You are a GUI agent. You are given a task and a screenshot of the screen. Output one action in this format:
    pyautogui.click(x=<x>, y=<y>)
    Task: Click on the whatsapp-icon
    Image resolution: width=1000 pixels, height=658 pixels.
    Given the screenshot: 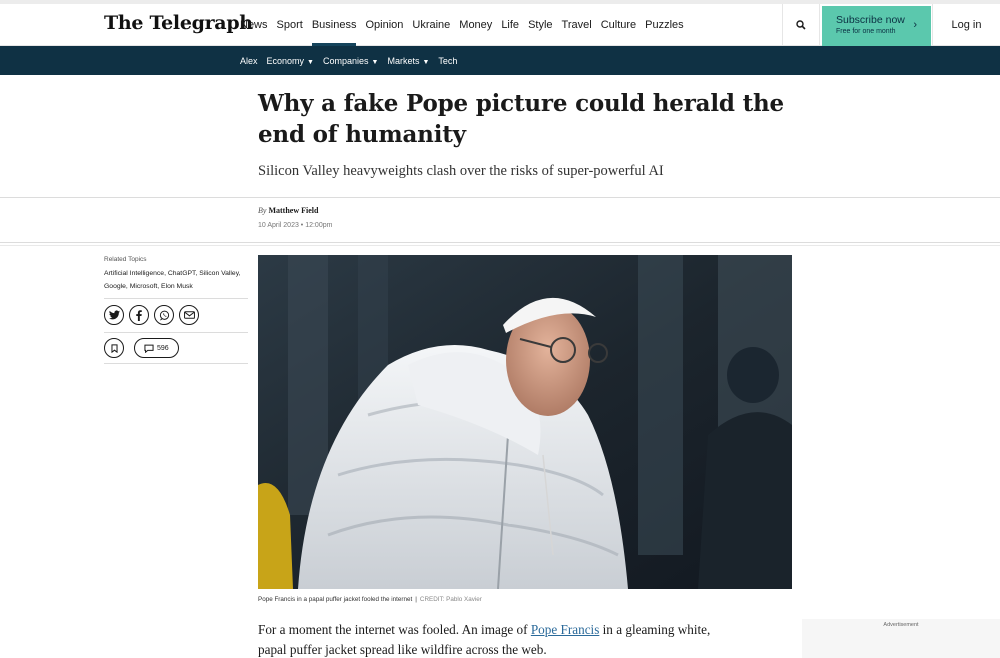 What is the action you would take?
    pyautogui.click(x=164, y=315)
    